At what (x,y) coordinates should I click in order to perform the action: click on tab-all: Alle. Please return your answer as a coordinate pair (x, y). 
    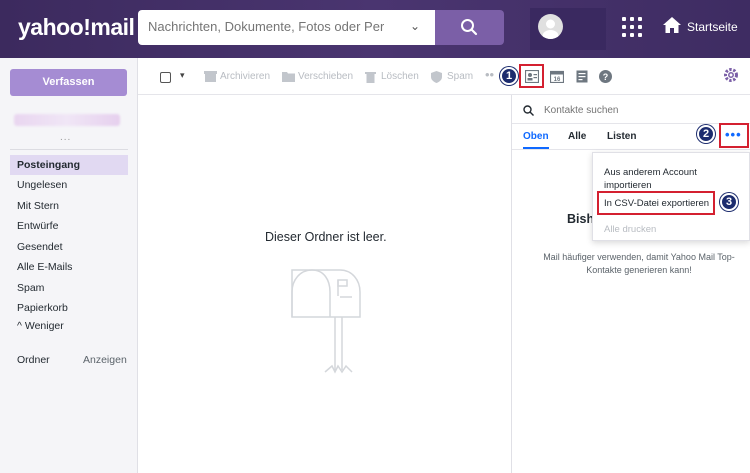
    Looking at the image, I should click on (577, 136).